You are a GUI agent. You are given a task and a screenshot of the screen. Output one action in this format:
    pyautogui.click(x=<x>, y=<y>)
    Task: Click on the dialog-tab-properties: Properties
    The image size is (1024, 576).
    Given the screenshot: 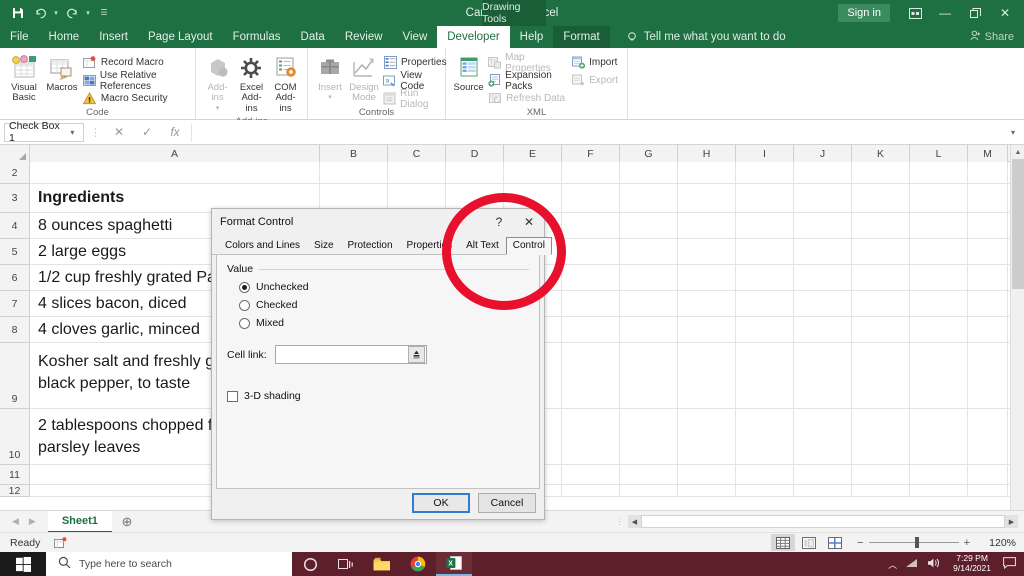 What is the action you would take?
    pyautogui.click(x=430, y=246)
    